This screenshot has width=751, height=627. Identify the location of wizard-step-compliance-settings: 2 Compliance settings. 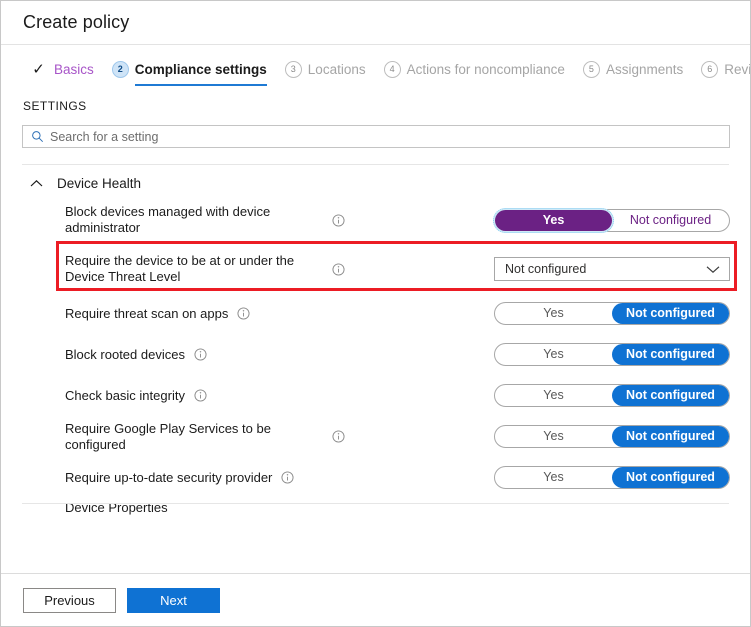
(193, 69).